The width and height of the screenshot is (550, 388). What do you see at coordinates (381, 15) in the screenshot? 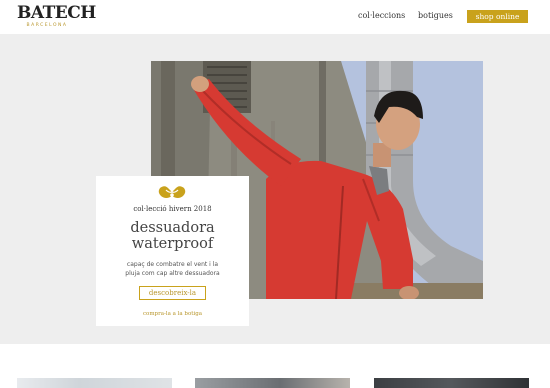
I see `nav-collections-link: col·leccions` at bounding box center [381, 15].